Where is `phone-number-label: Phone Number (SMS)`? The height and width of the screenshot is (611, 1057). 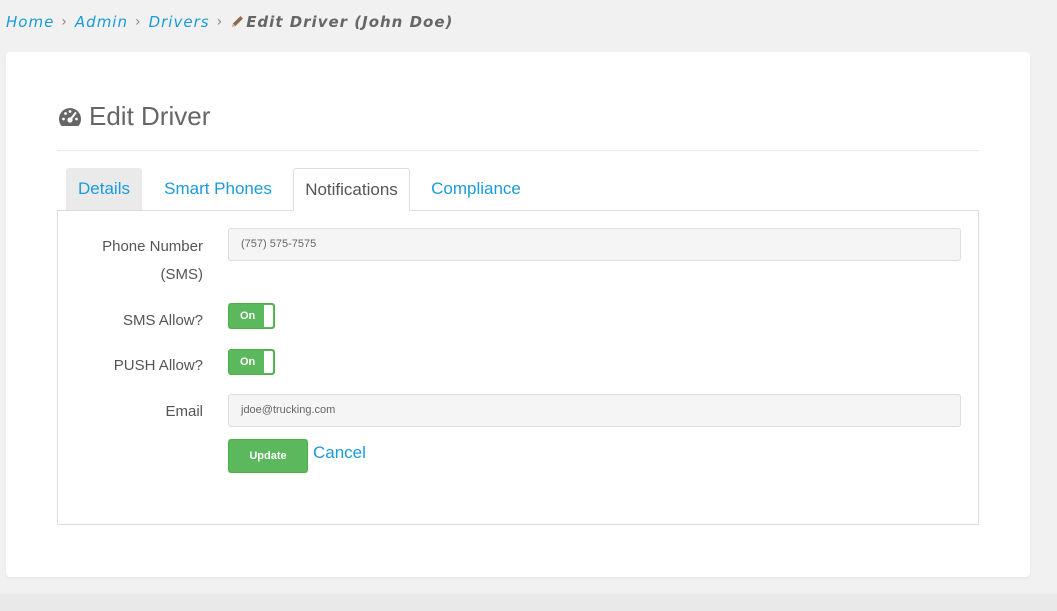
phone-number-label: Phone Number (SMS) is located at coordinates (152, 261).